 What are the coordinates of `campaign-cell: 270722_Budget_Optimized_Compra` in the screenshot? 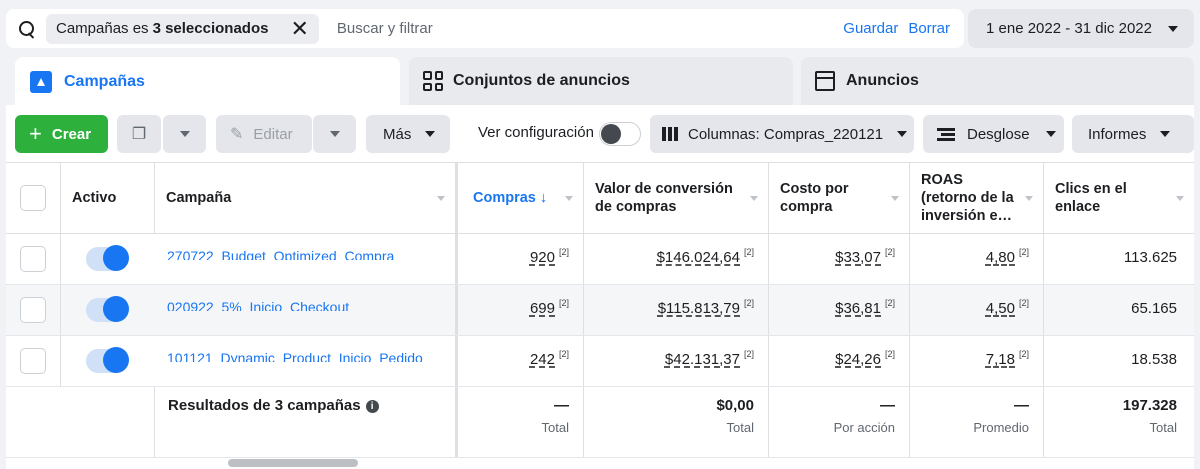 It's located at (306, 259).